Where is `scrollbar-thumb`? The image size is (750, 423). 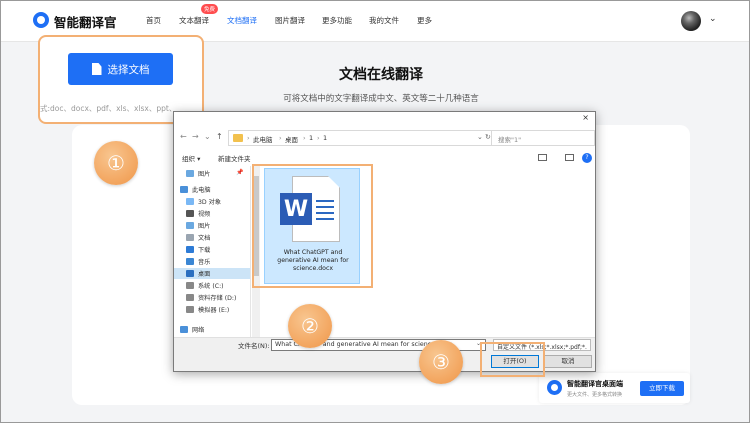
scrollbar-thumb is located at coordinates (256, 226).